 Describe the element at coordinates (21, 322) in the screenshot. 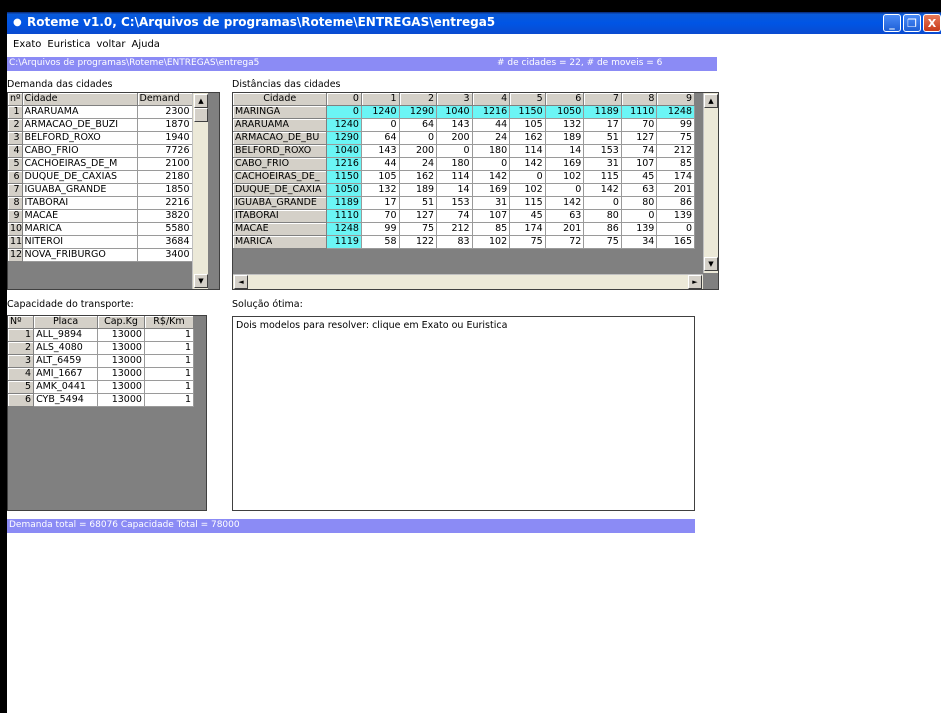

I see `column-header: Nº` at that location.